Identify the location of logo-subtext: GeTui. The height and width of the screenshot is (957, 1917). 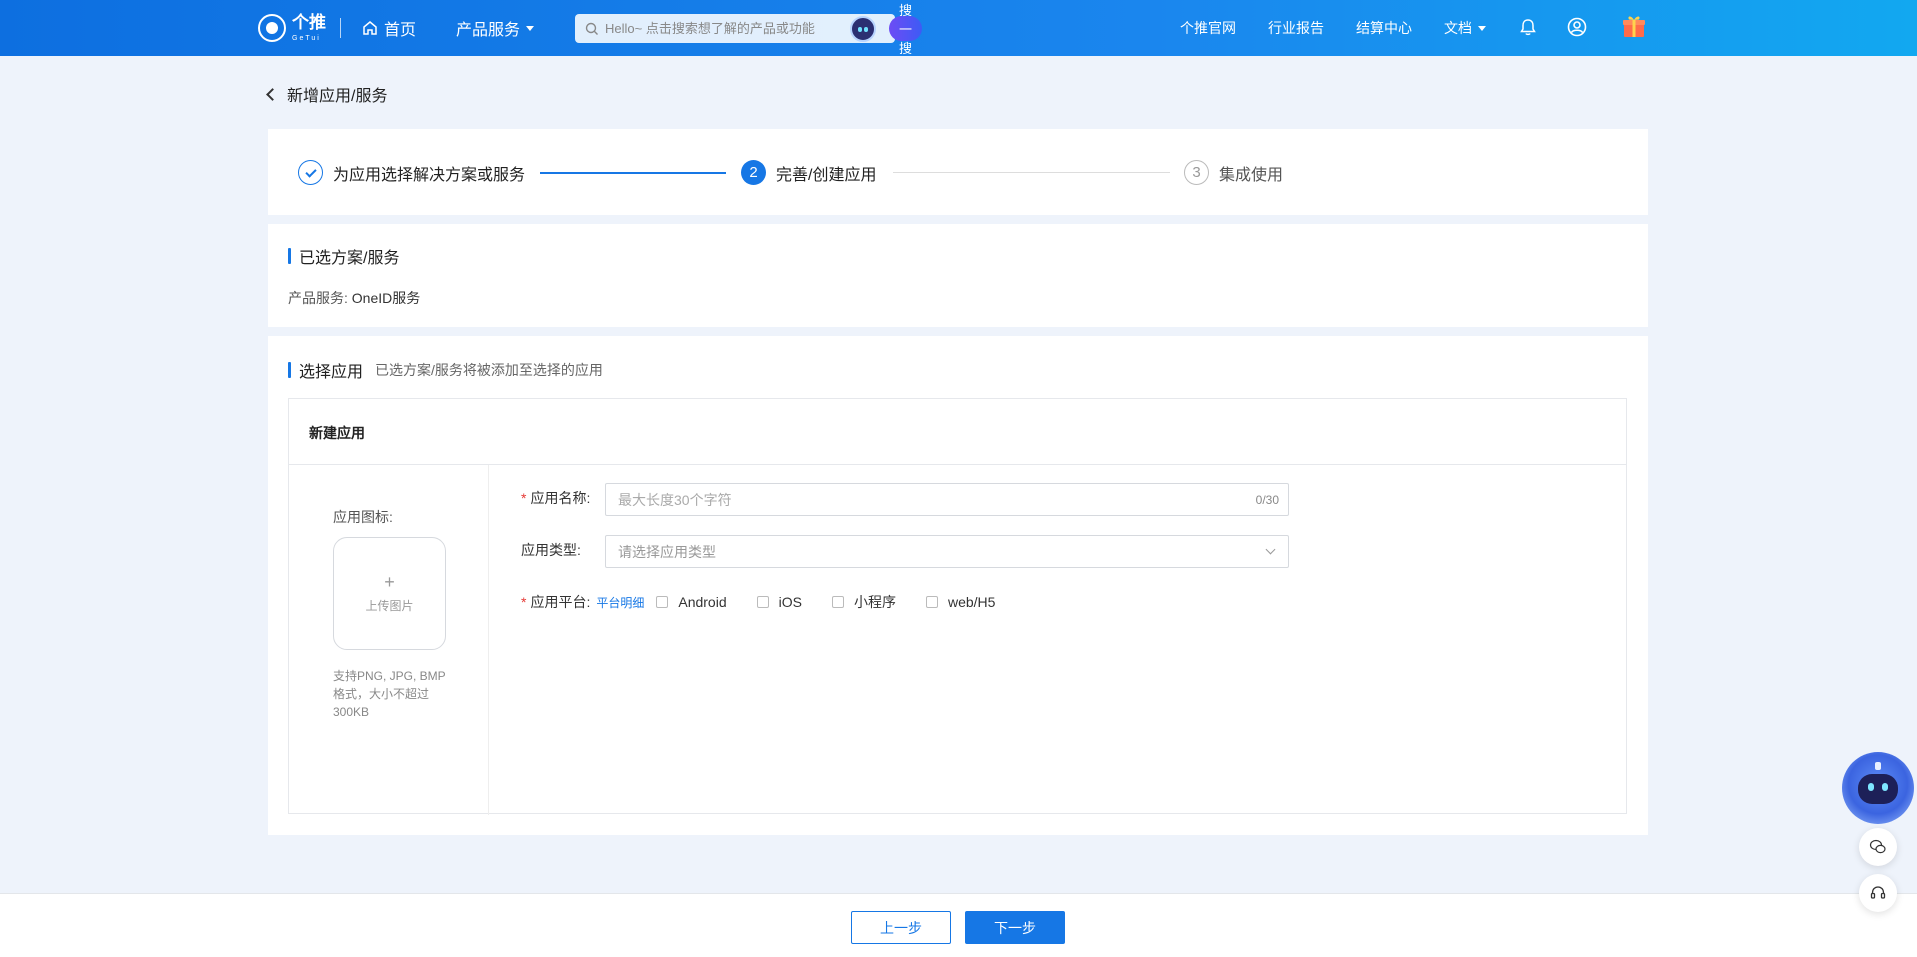
(306, 38).